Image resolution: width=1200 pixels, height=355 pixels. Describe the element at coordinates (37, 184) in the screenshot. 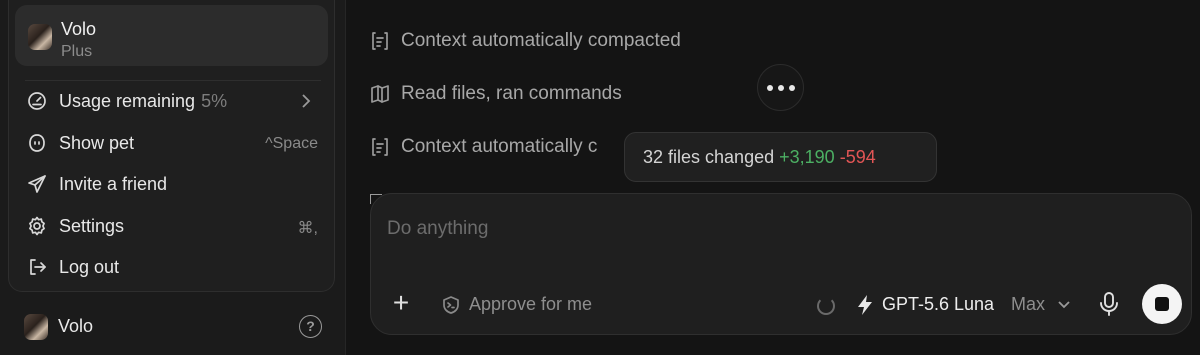

I see `send-icon` at that location.